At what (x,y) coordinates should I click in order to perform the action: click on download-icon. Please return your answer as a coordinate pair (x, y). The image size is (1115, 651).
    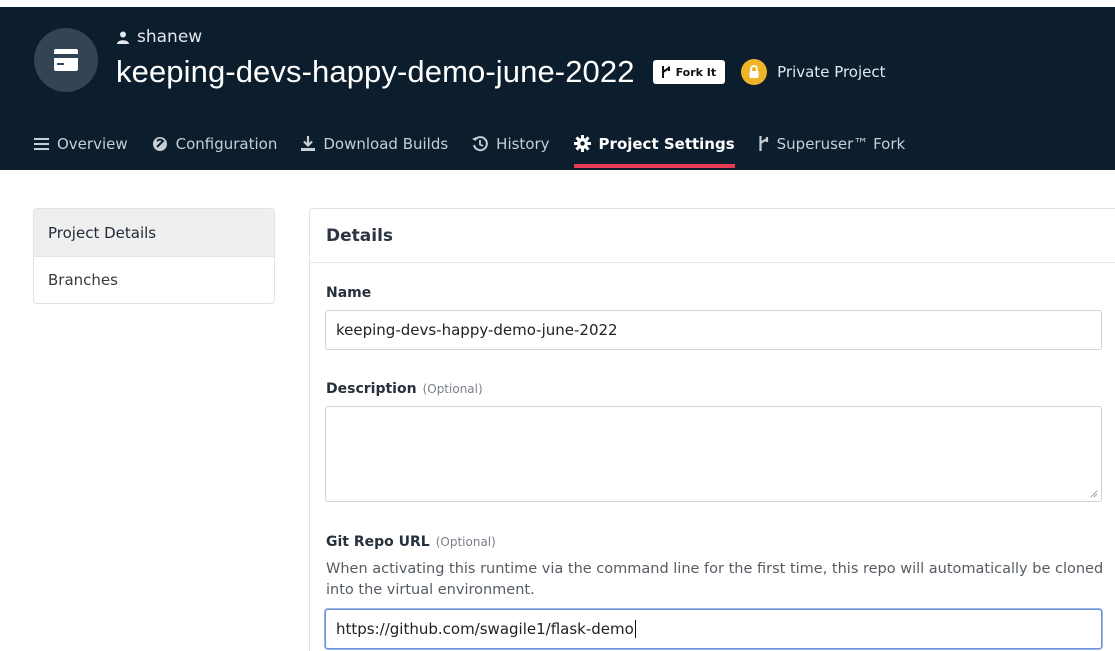
    Looking at the image, I should click on (308, 143).